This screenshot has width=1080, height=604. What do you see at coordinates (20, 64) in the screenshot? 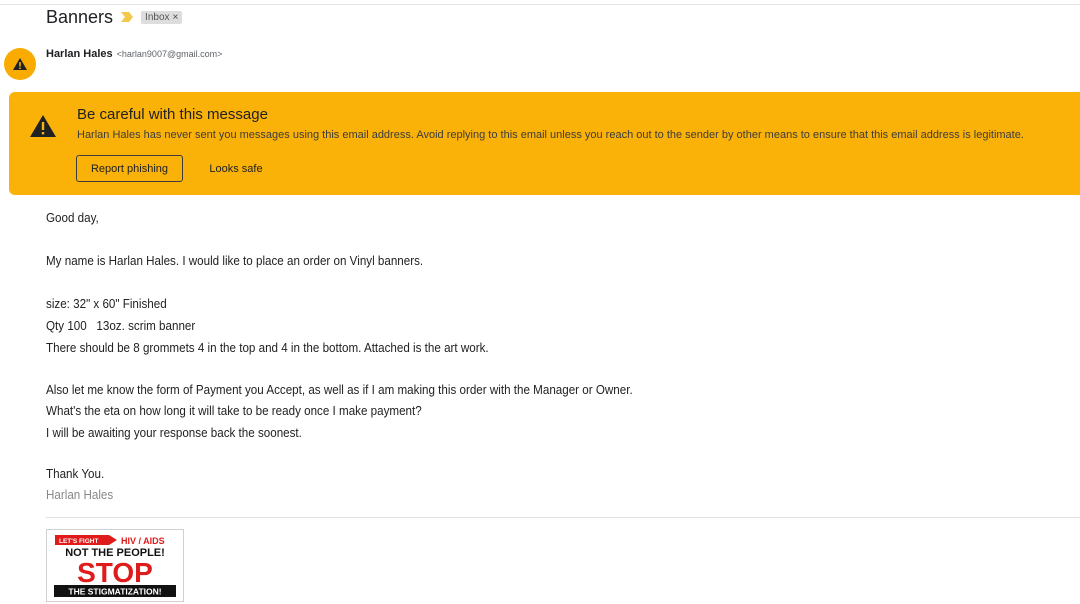
I see `sender-avatar-warning-icon` at bounding box center [20, 64].